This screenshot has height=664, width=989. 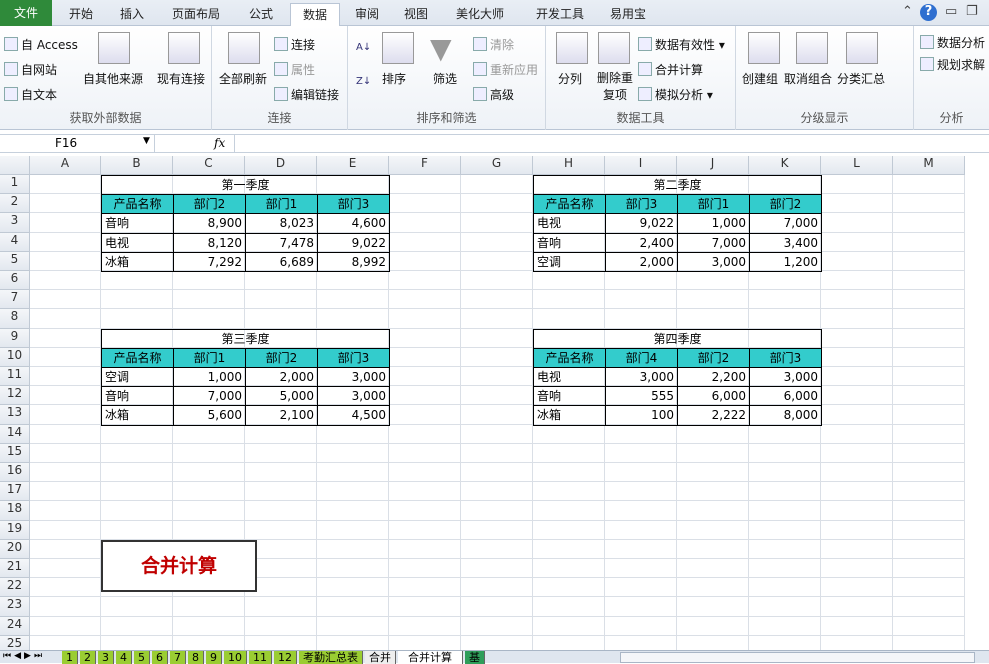 What do you see at coordinates (178, 657) in the screenshot?
I see `sheet-tab: 7` at bounding box center [178, 657].